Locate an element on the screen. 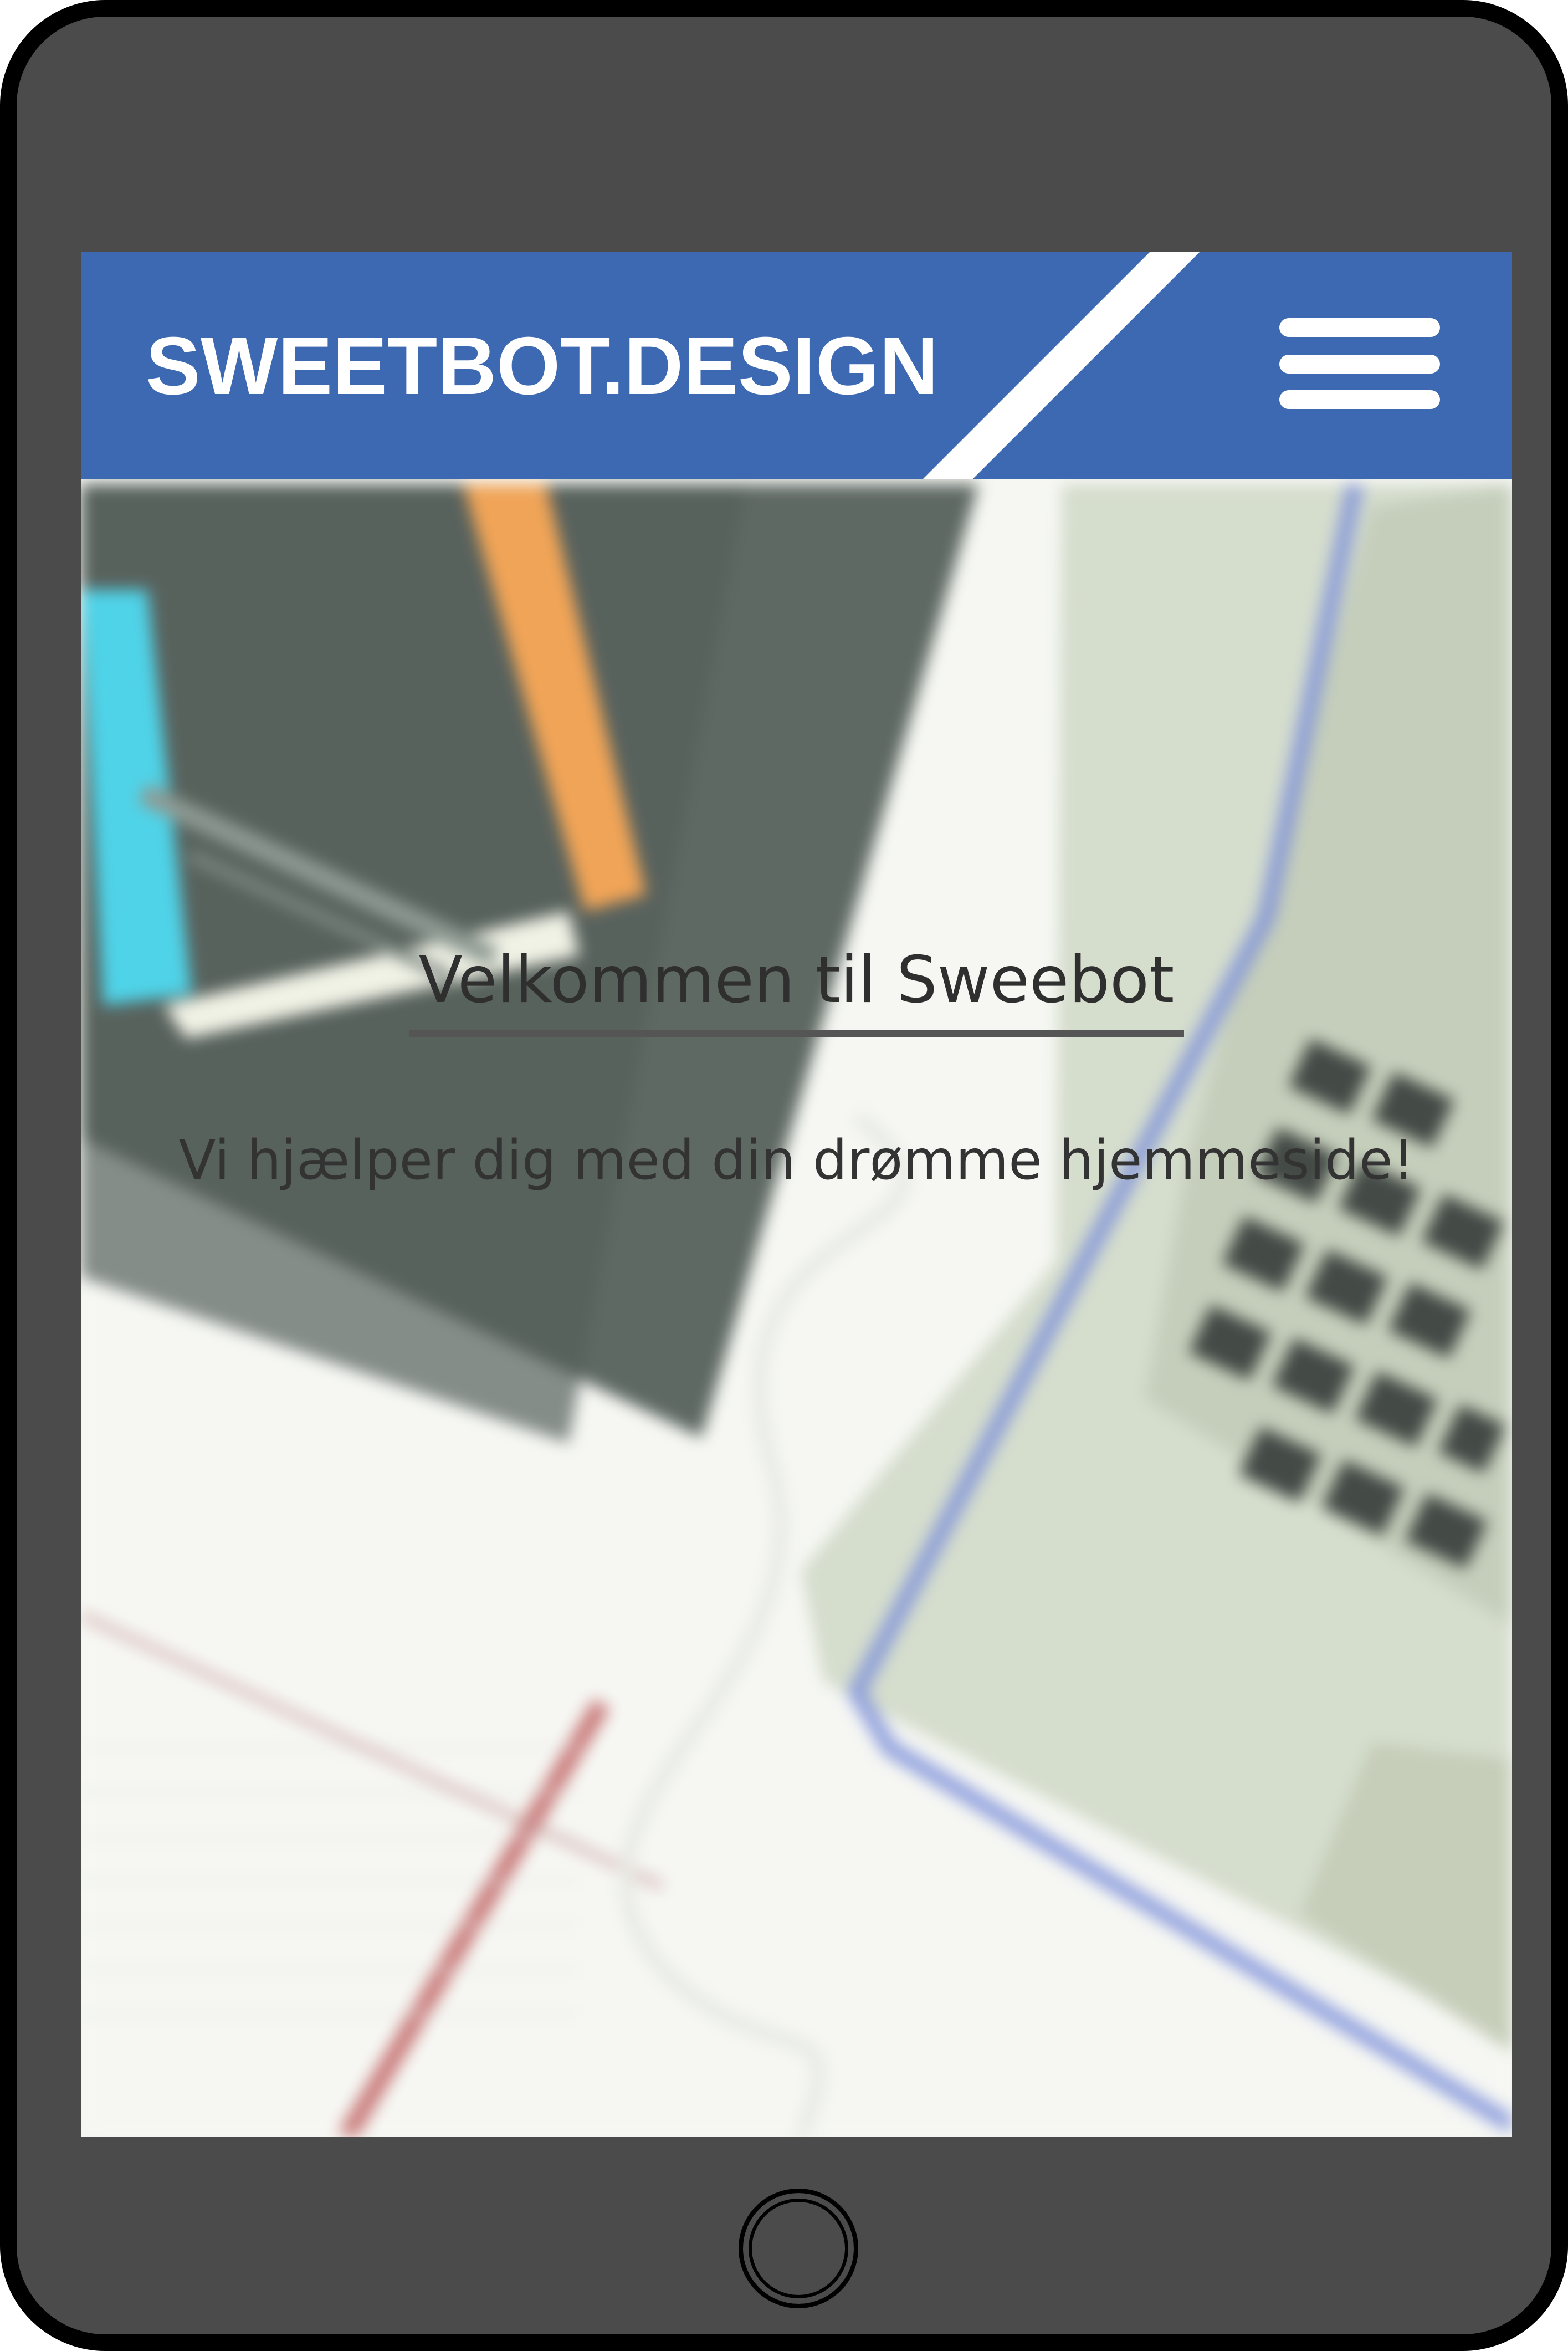 The image size is (1568, 2351). top-navbar: SWEETBOT.DESIGN is located at coordinates (796, 366).